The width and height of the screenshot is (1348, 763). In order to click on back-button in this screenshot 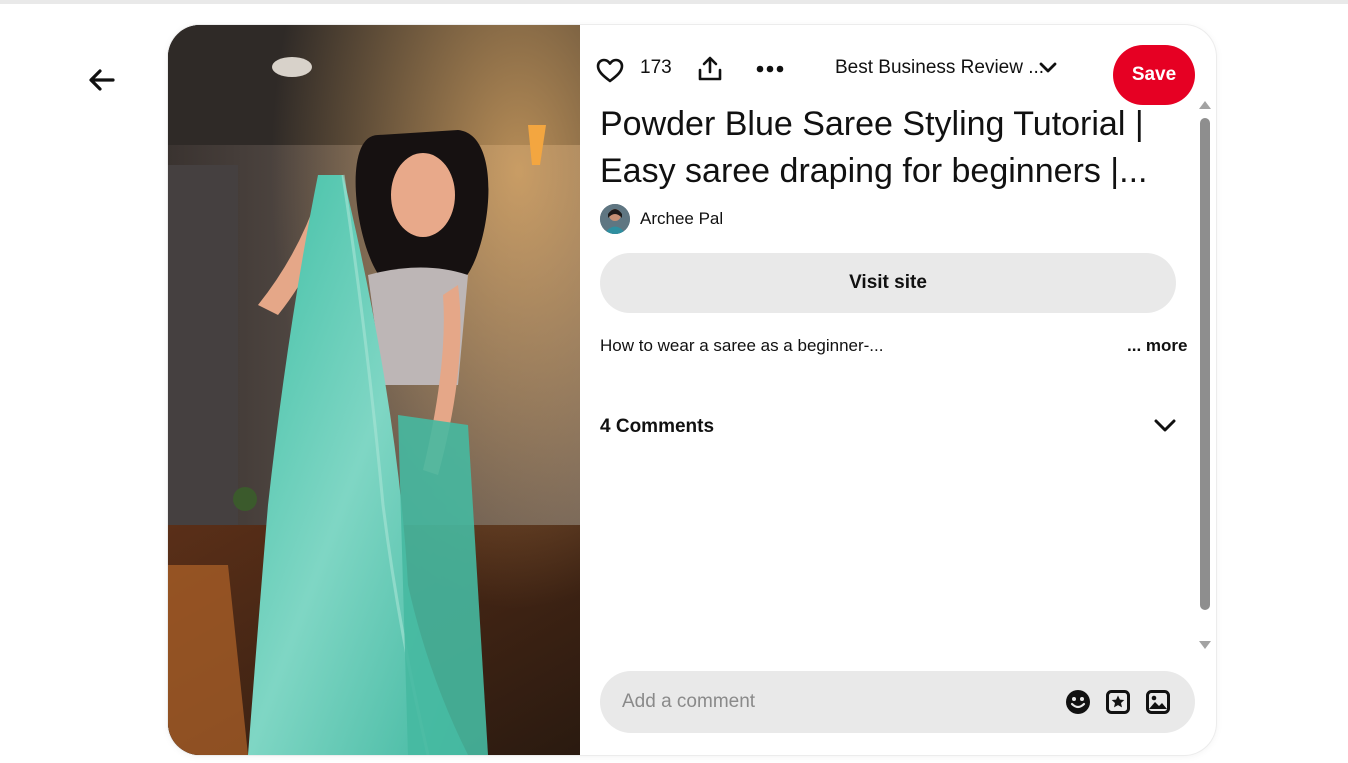, I will do `click(102, 80)`.